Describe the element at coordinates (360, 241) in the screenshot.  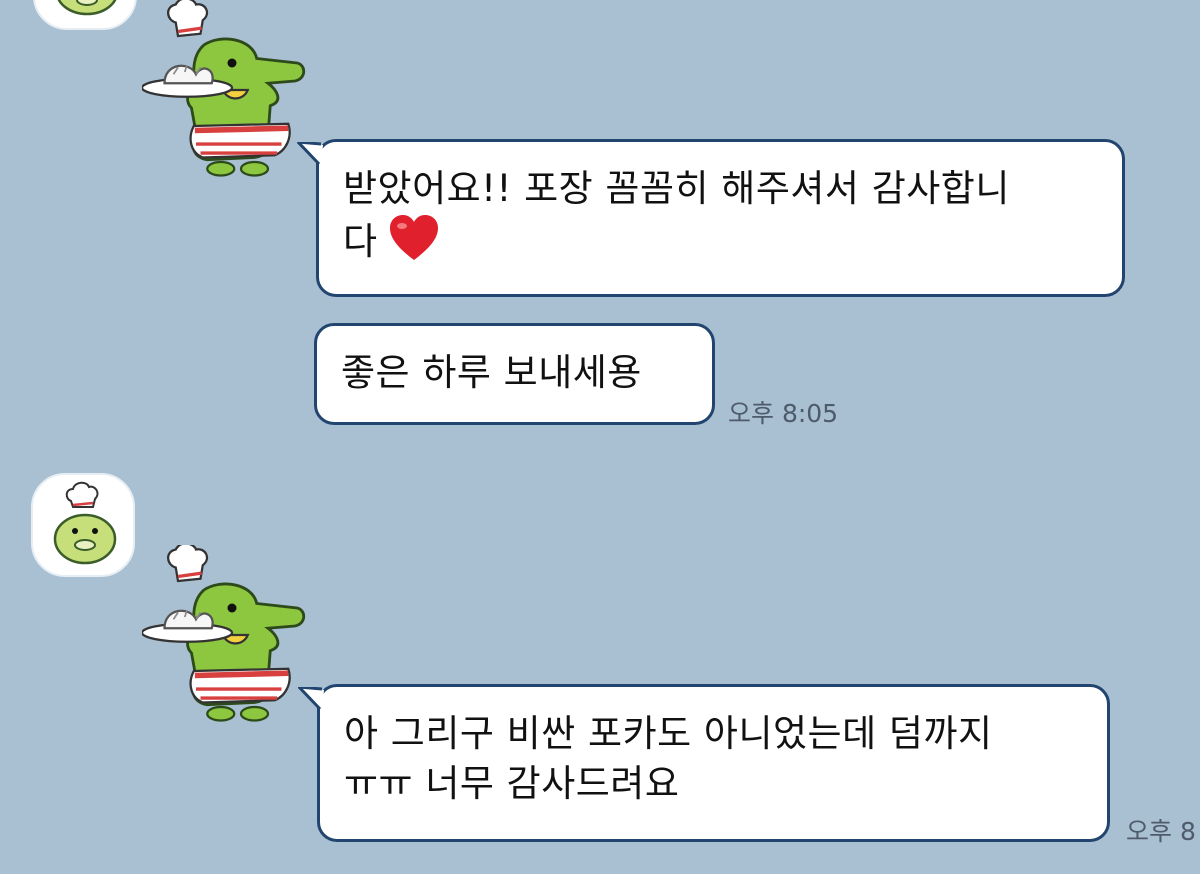
I see `message-text: 다` at that location.